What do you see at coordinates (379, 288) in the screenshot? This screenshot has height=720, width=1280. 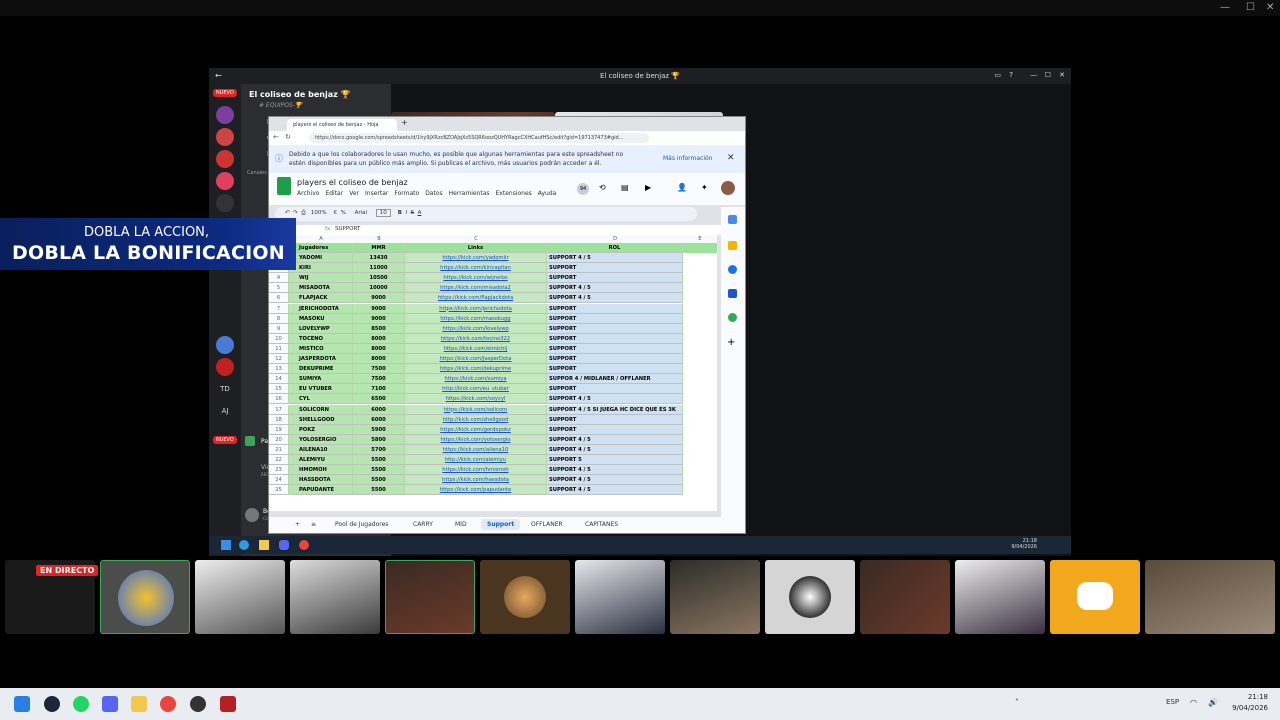 I see `mmr-value: 10000` at bounding box center [379, 288].